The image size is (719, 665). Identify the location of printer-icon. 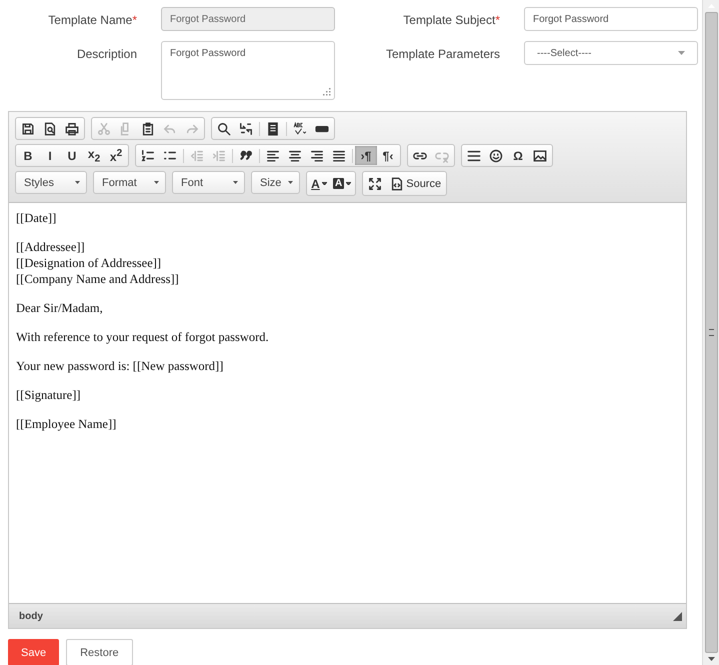
(72, 129).